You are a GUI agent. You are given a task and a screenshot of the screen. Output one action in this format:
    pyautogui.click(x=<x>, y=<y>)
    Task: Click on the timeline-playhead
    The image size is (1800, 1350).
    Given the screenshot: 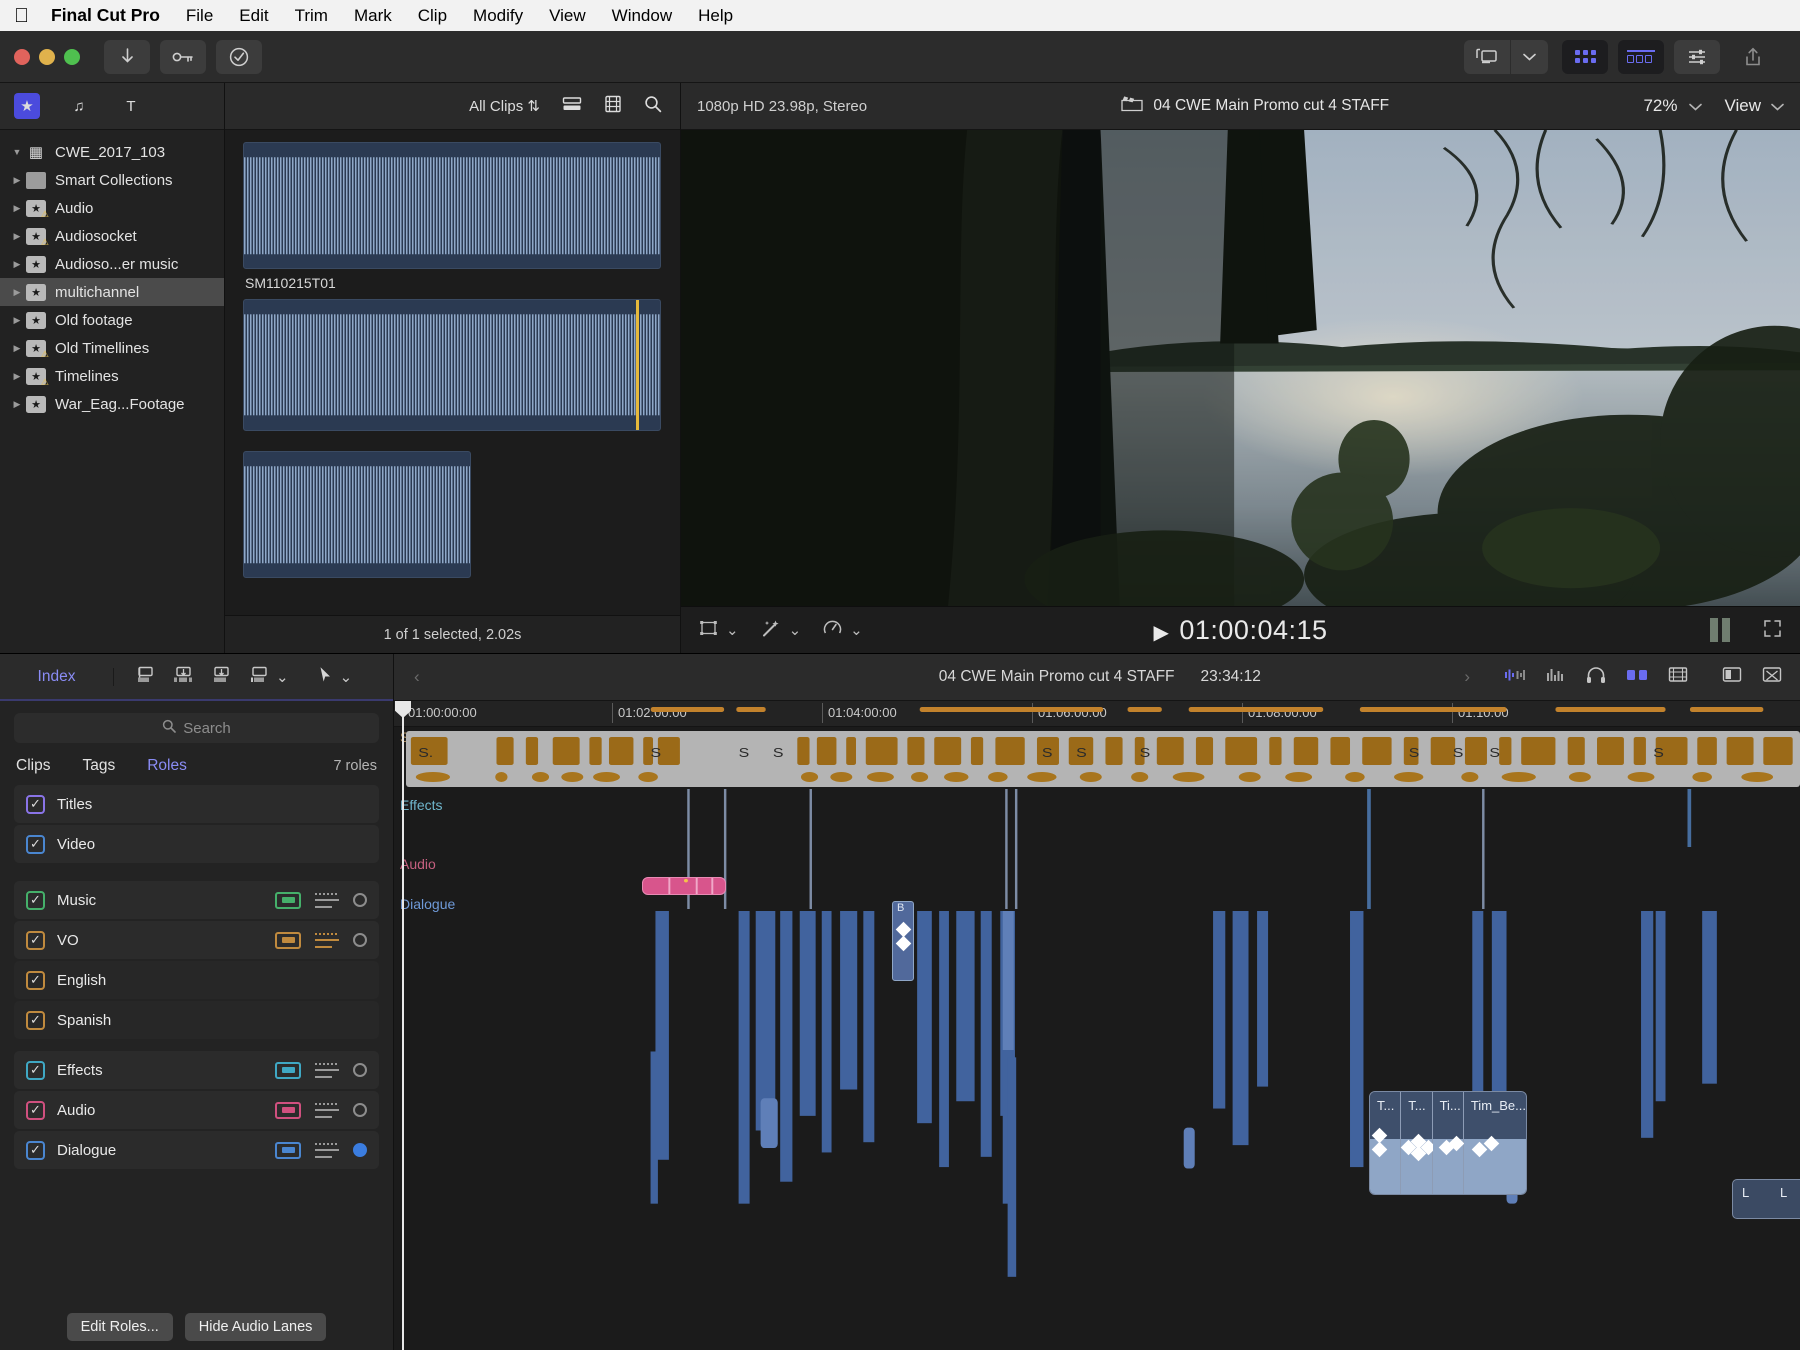 What is the action you would take?
    pyautogui.click(x=403, y=1025)
    